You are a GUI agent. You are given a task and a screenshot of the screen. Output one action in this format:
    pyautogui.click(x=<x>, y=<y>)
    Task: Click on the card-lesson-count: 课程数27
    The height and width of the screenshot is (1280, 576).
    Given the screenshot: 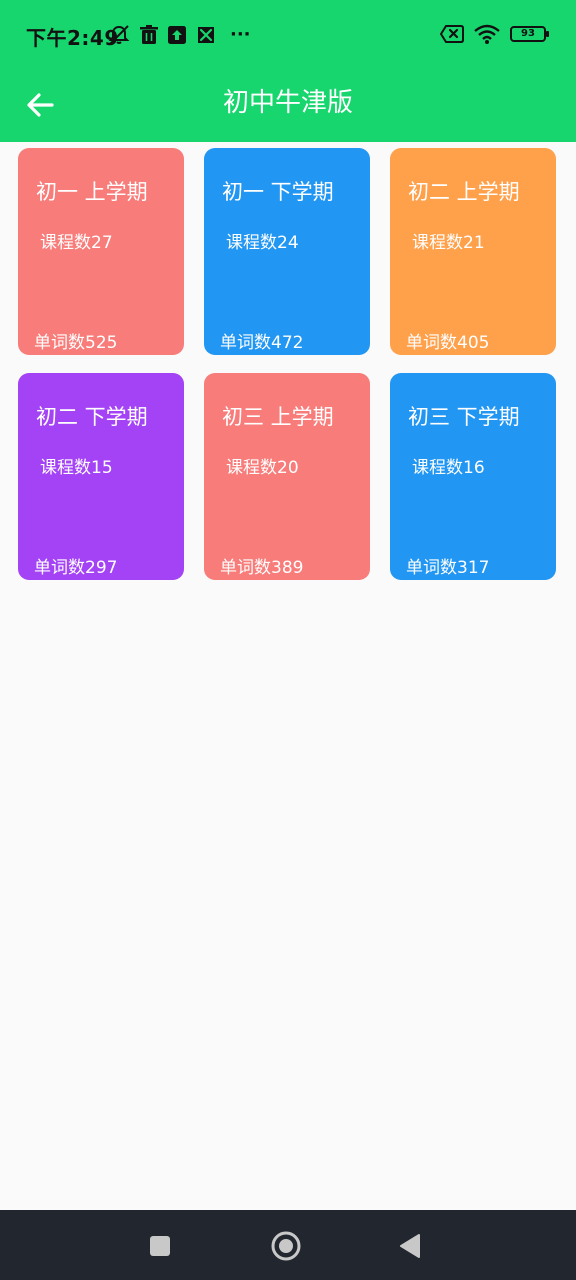 What is the action you would take?
    pyautogui.click(x=76, y=243)
    